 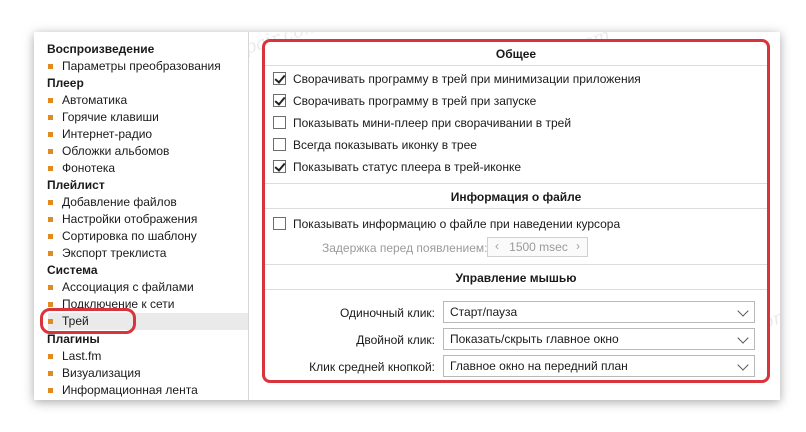 I want to click on sidebar-item-add-files: Добавление файлов, so click(x=148, y=202).